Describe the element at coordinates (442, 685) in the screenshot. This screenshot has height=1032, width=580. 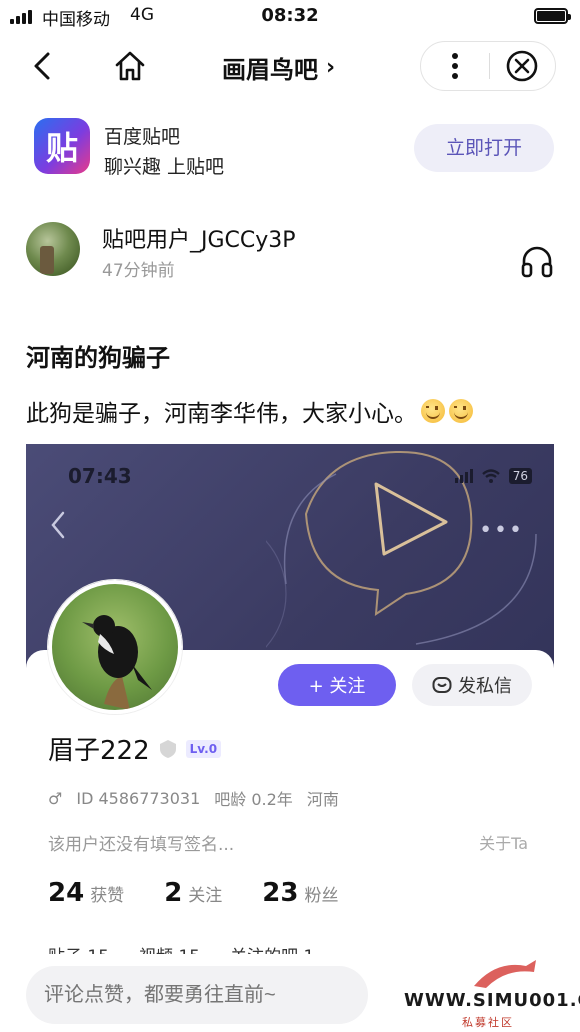
I see `message-icon` at that location.